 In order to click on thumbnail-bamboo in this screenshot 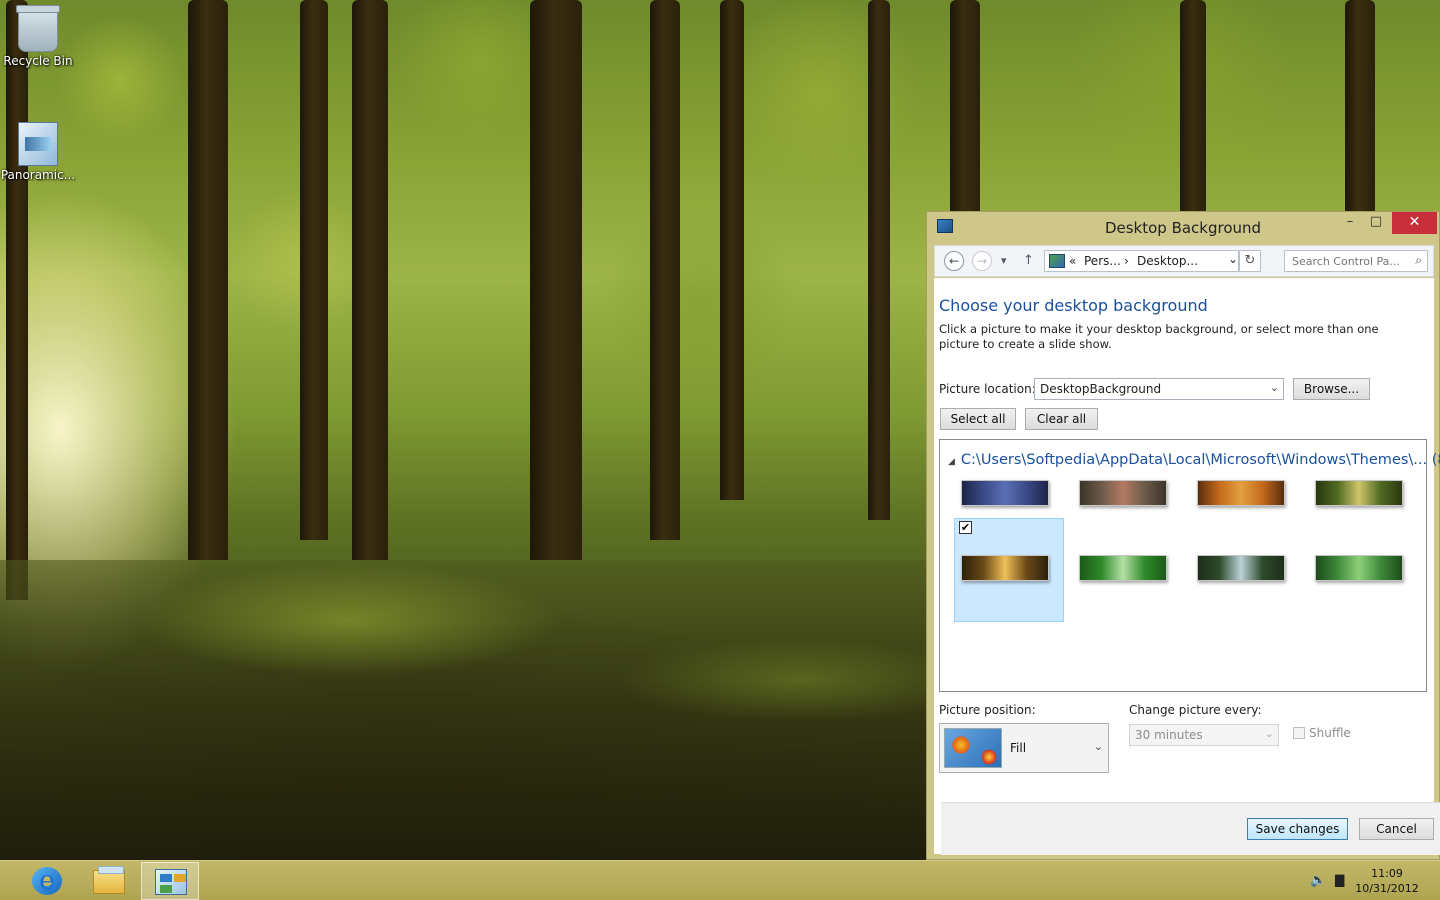, I will do `click(1359, 568)`.